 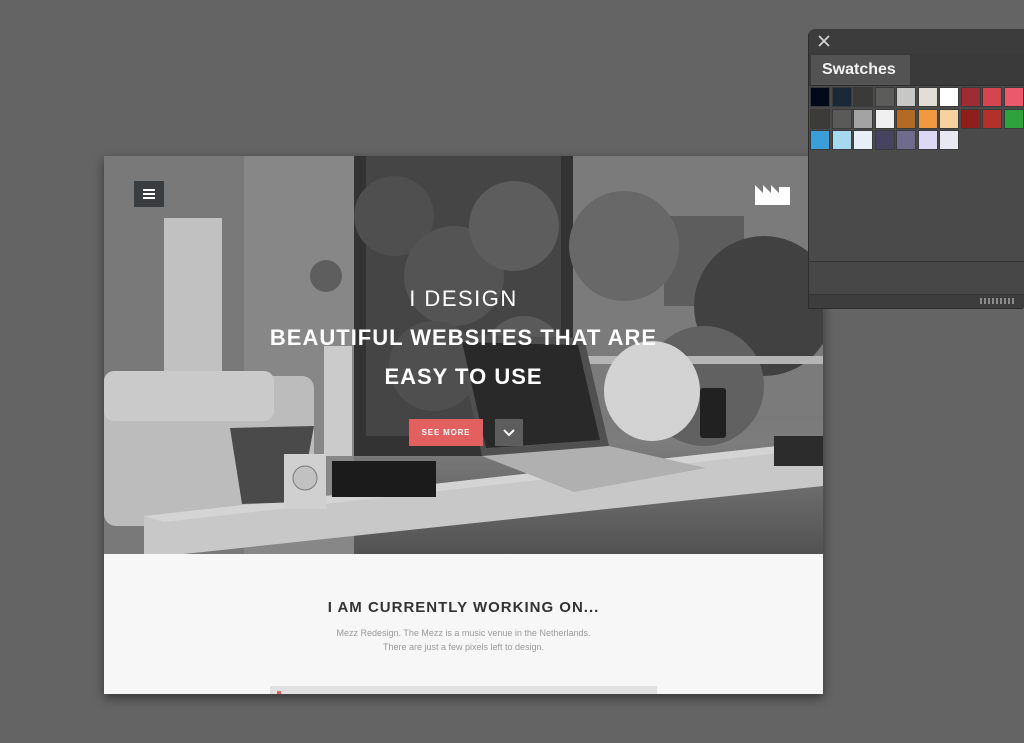 I want to click on resize-grip-icon, so click(x=998, y=301).